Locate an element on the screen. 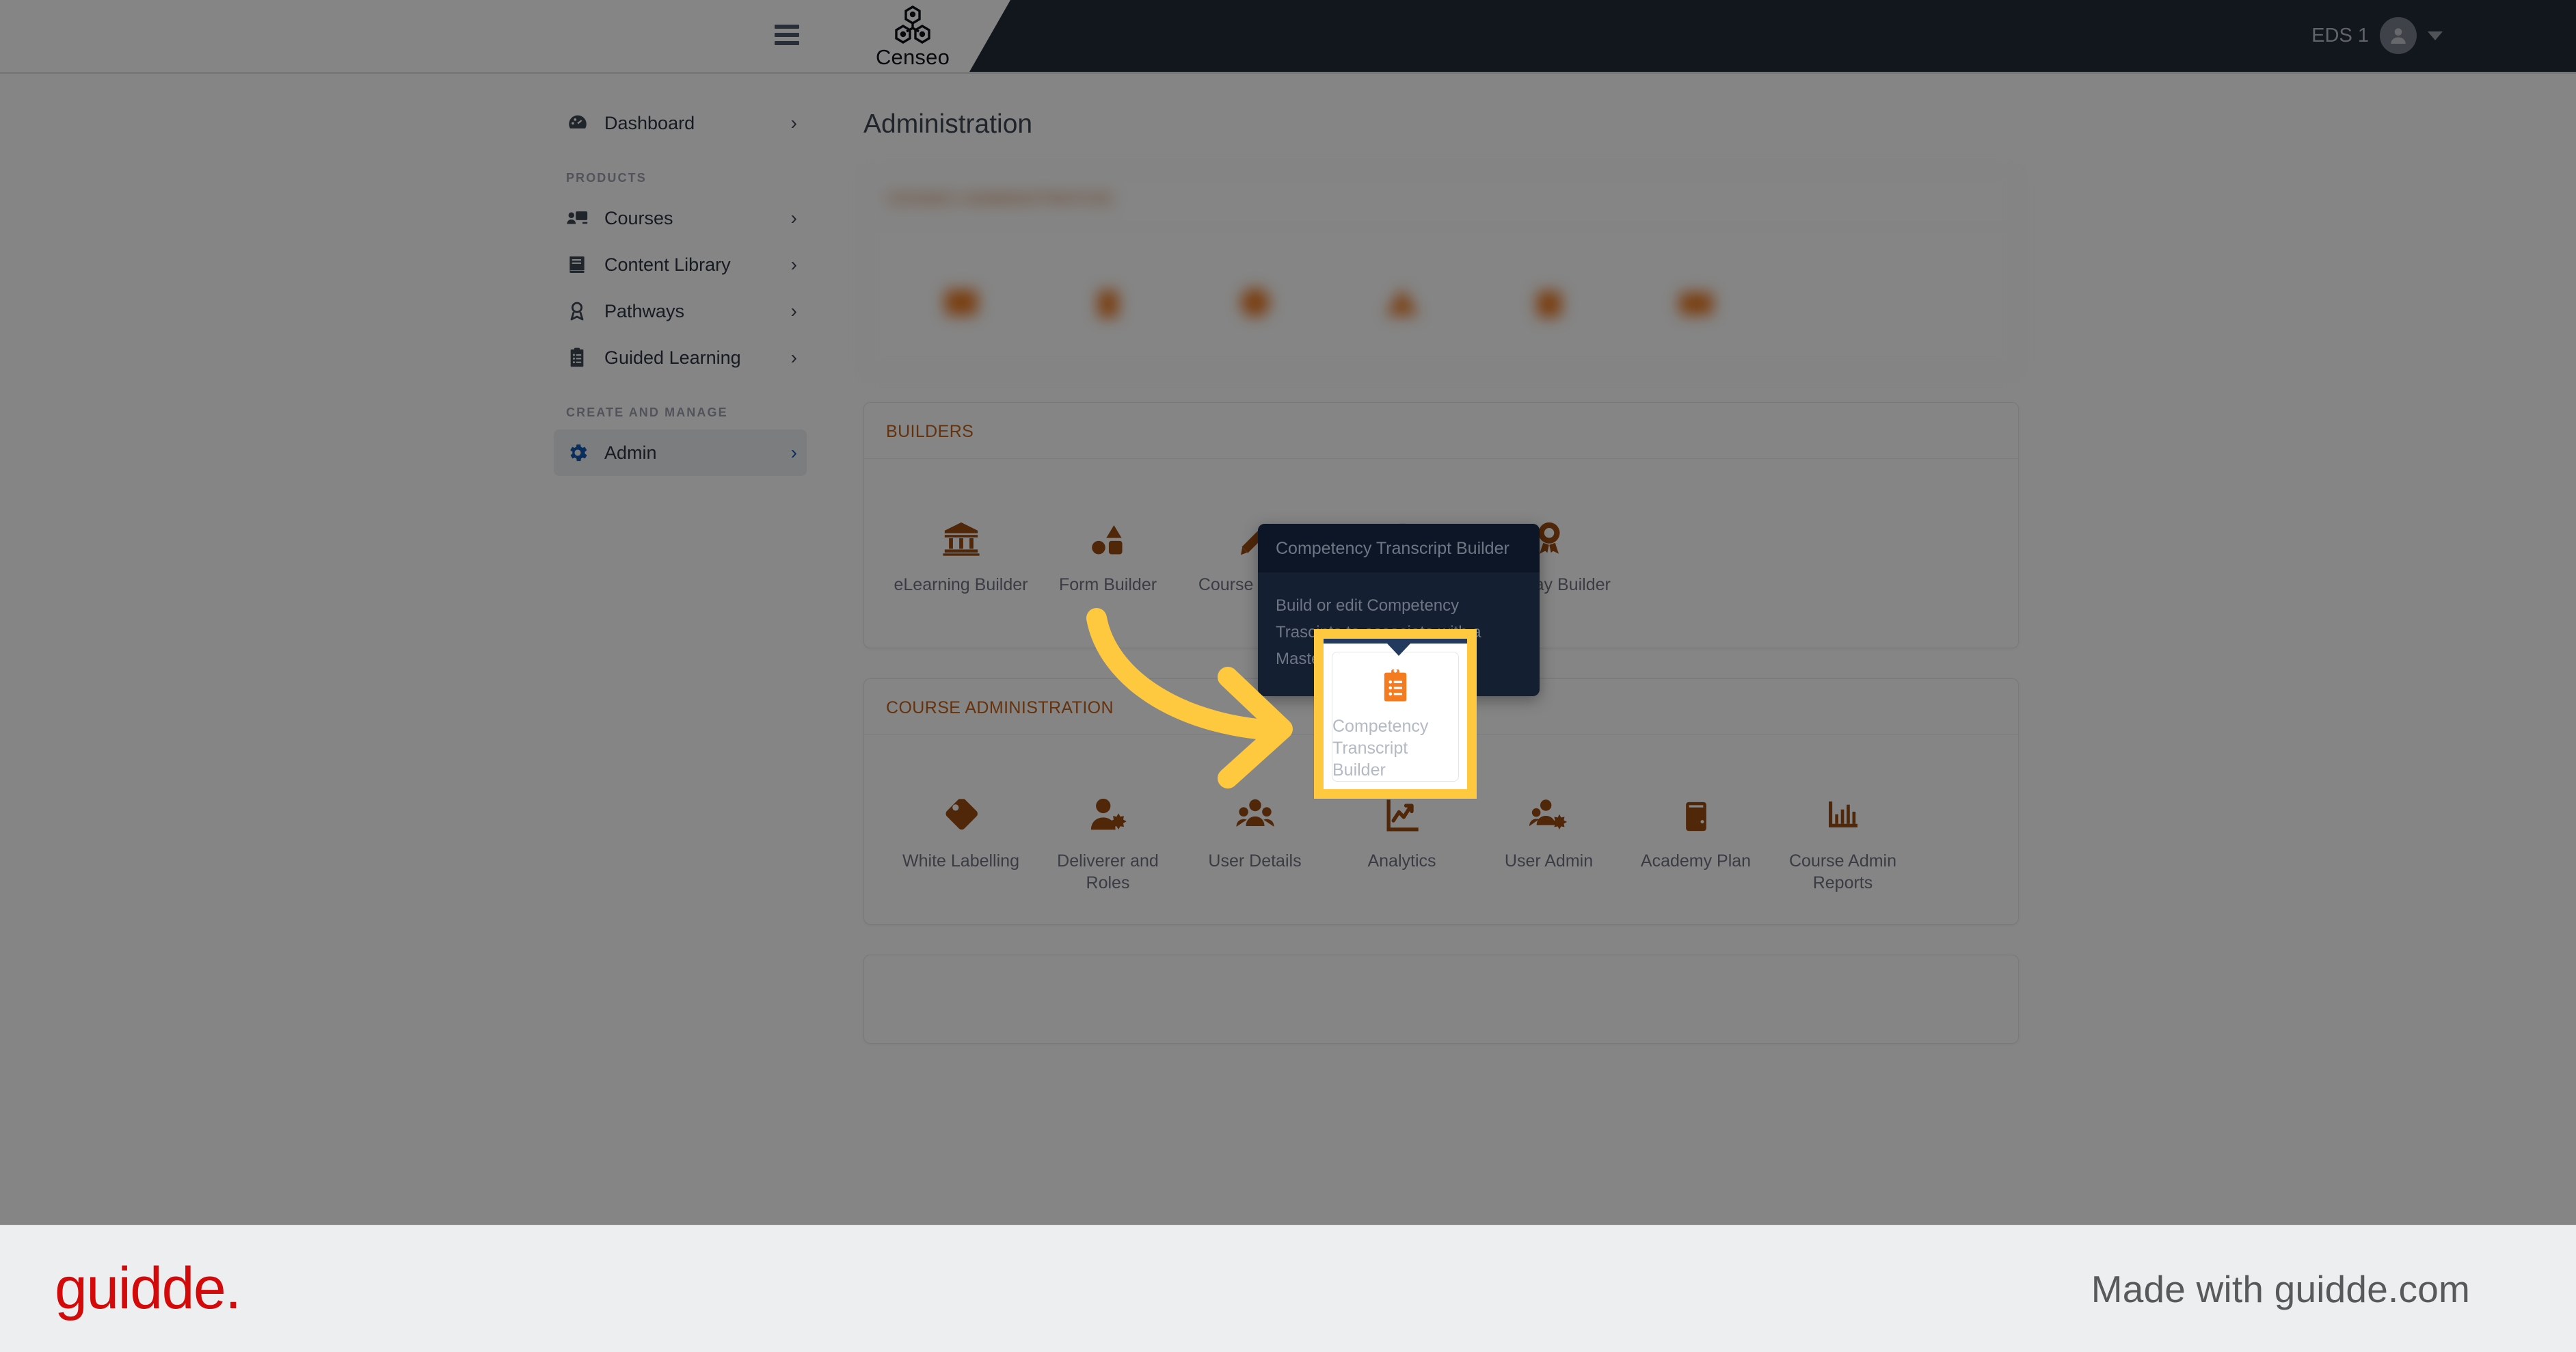 This screenshot has width=2576, height=1352. sidebar-item-label: Courses is located at coordinates (638, 217).